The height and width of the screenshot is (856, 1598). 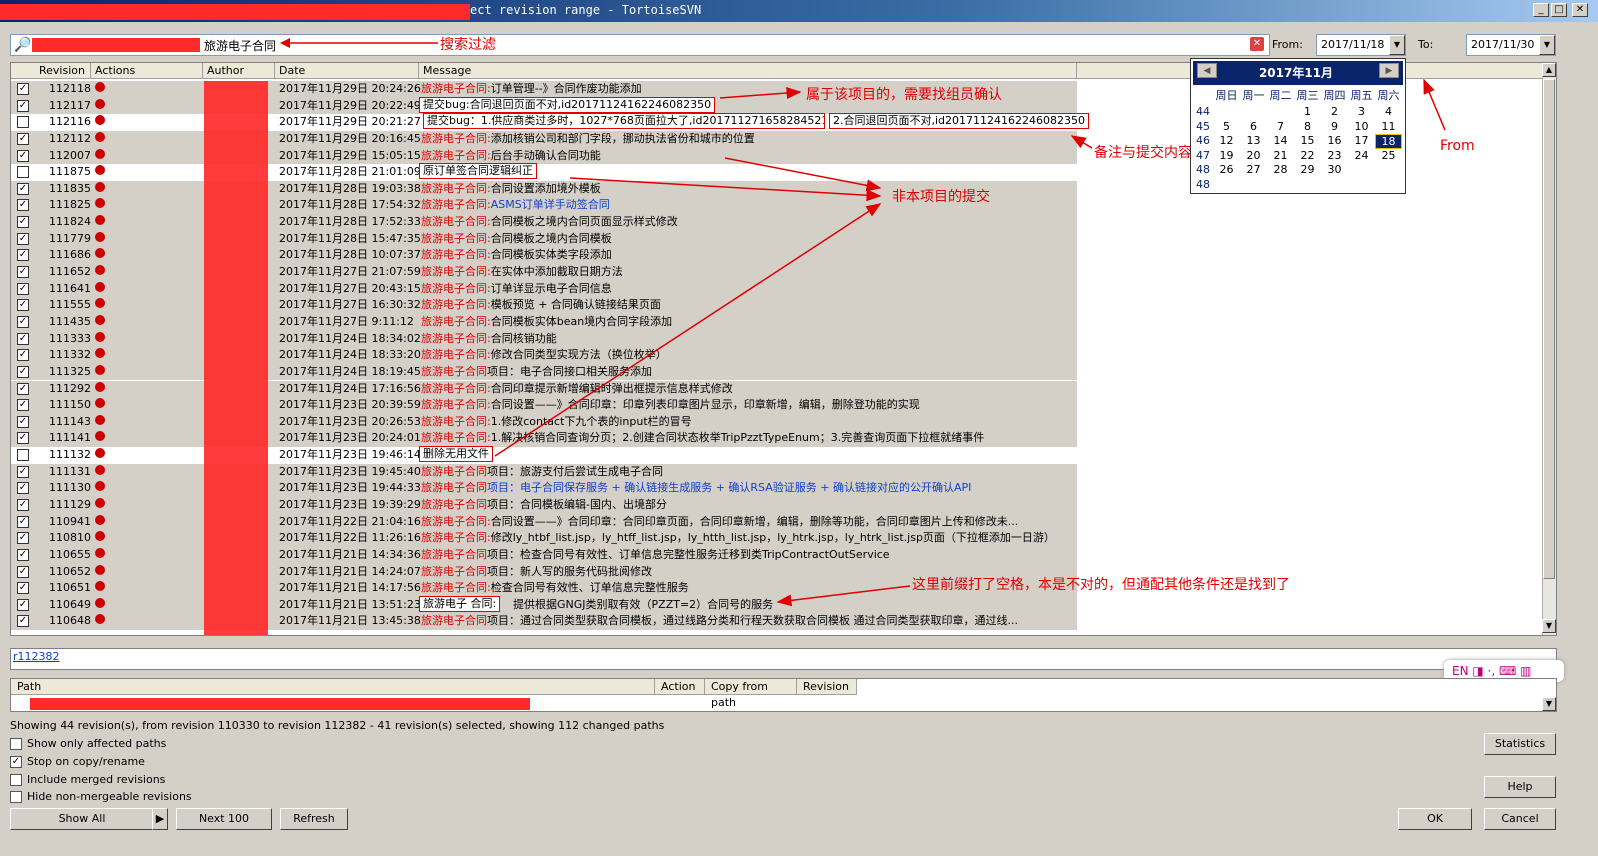 I want to click on calendar-day: 4, so click(x=1388, y=111).